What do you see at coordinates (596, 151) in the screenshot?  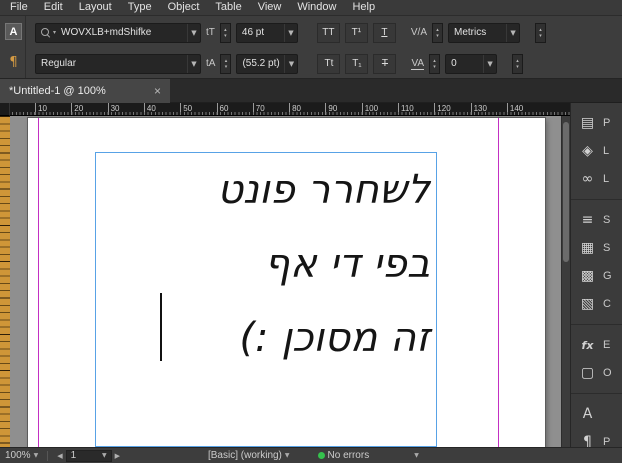 I see `panel-tab-layers: ◈ L` at bounding box center [596, 151].